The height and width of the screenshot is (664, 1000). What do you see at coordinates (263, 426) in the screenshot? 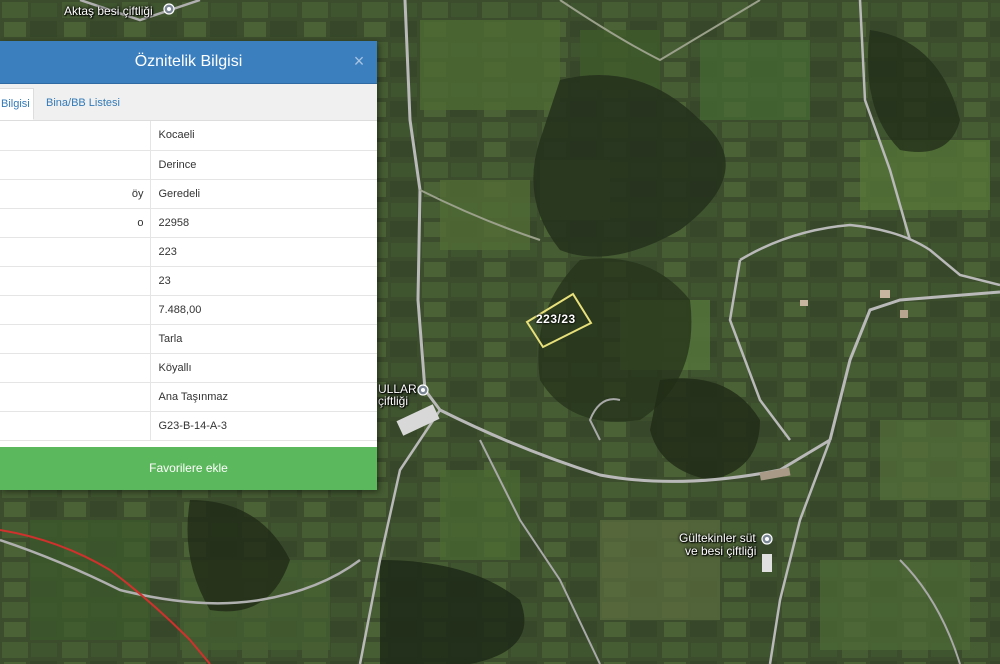
I see `attribute-value: G23-B-14-A-3` at bounding box center [263, 426].